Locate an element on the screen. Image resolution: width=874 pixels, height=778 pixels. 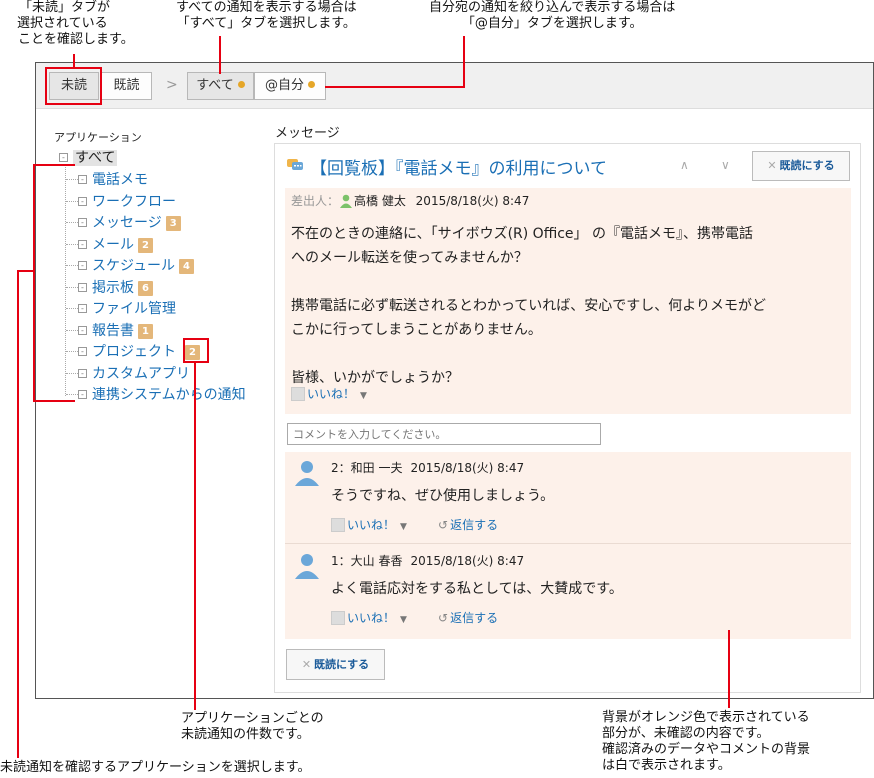
reply-icon: ↺ is located at coordinates (443, 618).